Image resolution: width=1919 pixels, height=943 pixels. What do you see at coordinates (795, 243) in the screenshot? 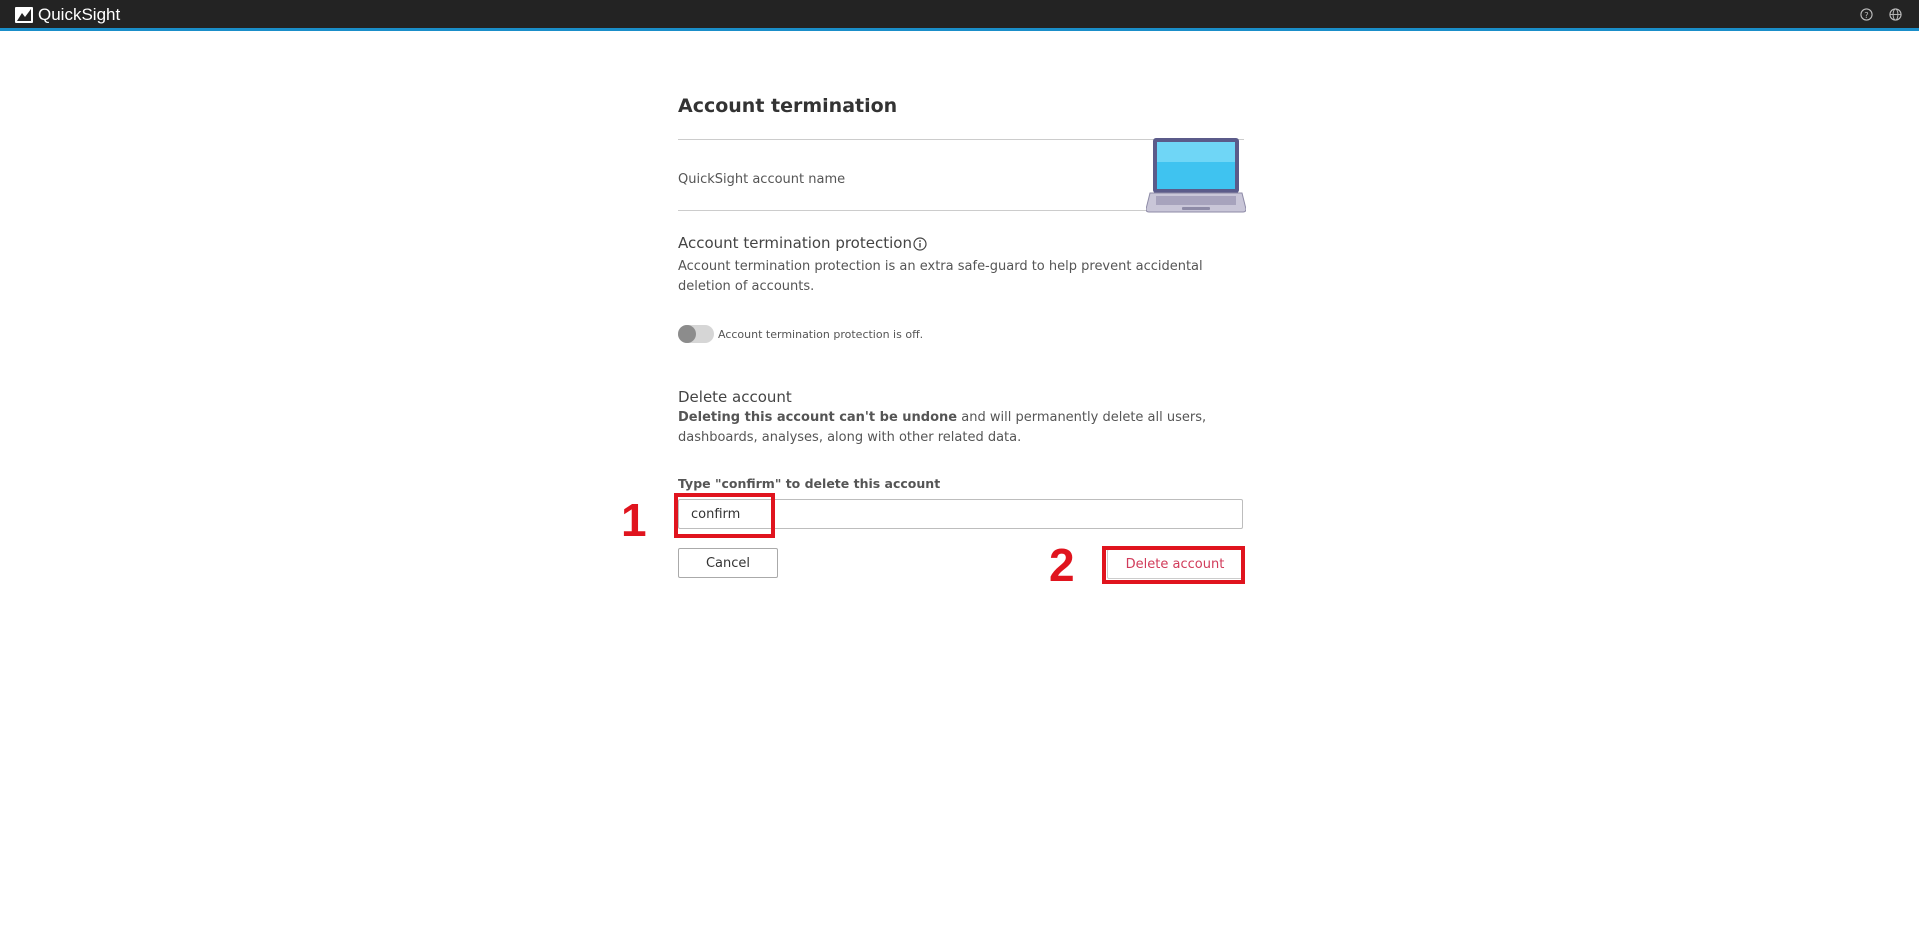
I see `protection-heading: Account termination protection` at bounding box center [795, 243].